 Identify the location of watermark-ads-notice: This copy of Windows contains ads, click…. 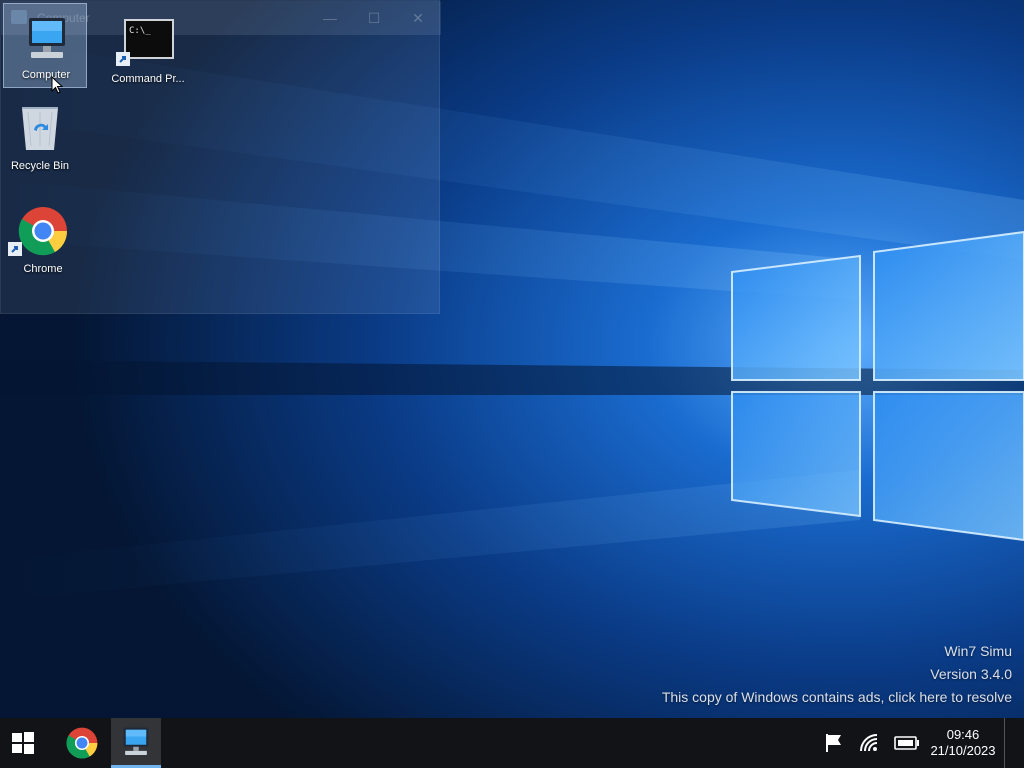
(837, 697).